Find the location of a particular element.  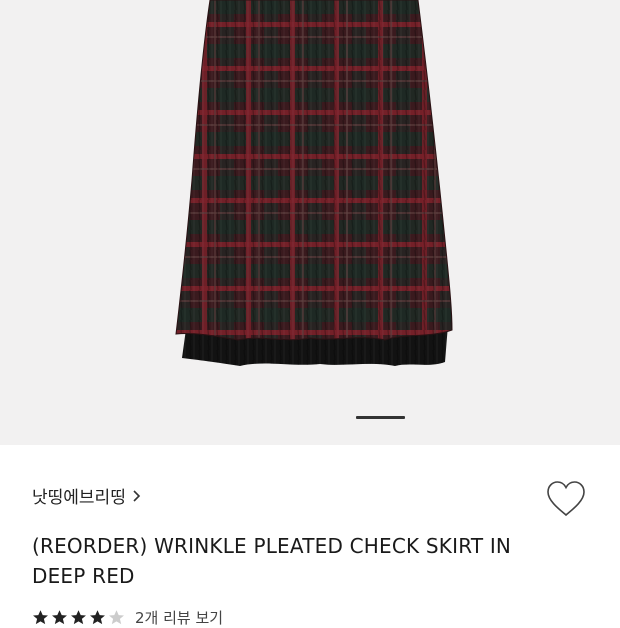

star-empty-icon is located at coordinates (116, 617).